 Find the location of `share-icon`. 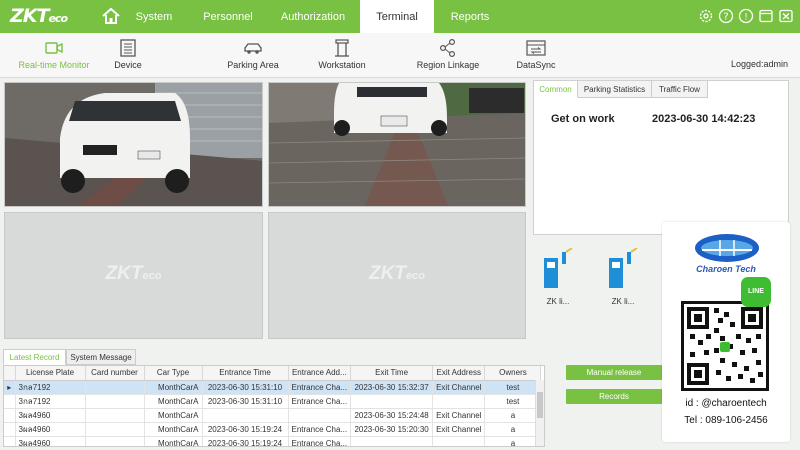

share-icon is located at coordinates (447, 48).